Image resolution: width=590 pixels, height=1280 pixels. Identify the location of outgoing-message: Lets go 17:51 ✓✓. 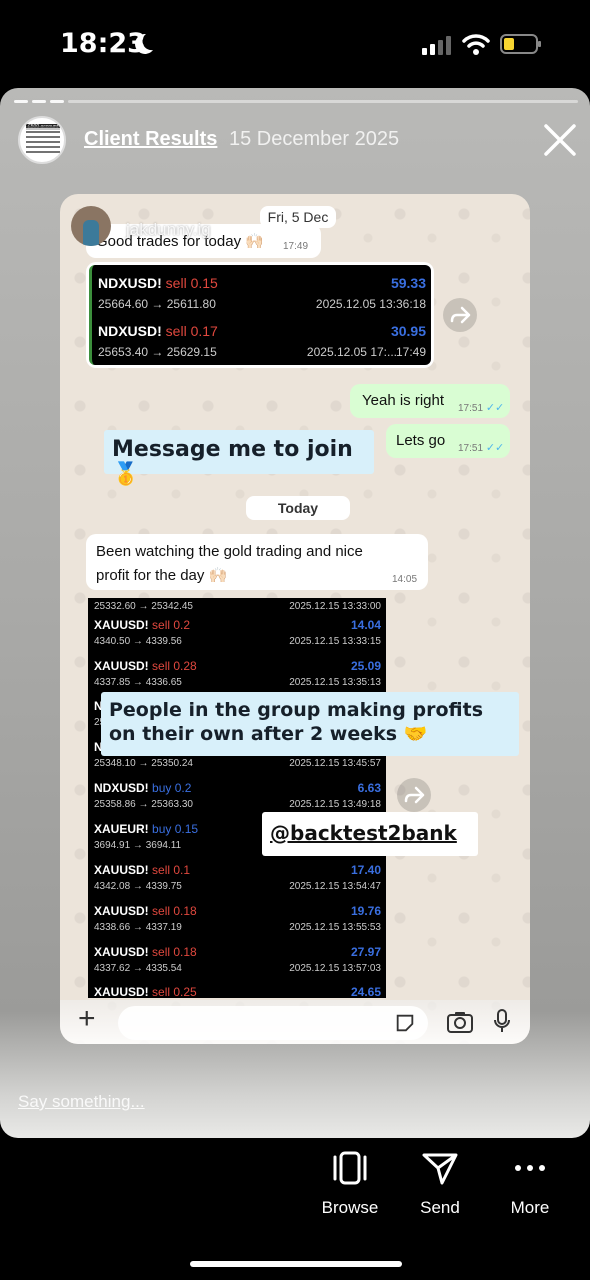
(448, 441).